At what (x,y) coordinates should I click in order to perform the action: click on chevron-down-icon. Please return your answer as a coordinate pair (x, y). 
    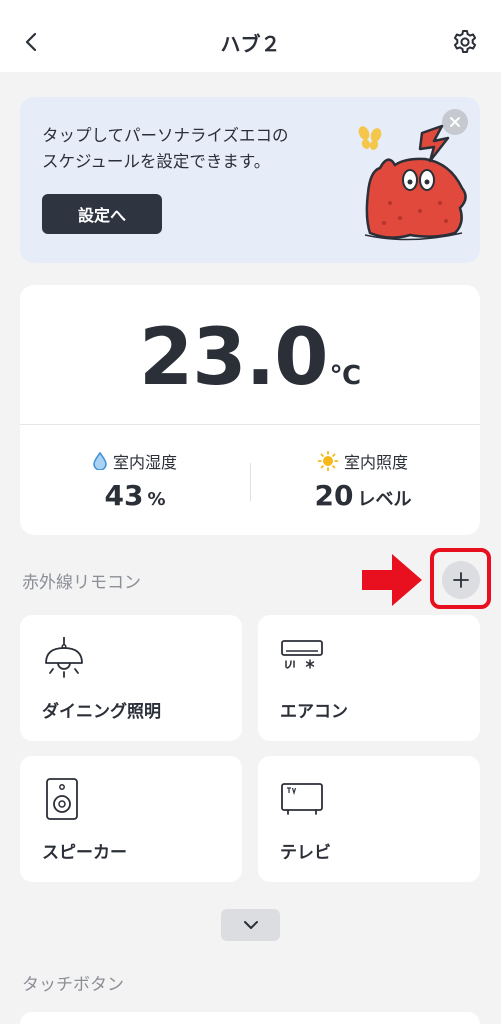
    Looking at the image, I should click on (250, 925).